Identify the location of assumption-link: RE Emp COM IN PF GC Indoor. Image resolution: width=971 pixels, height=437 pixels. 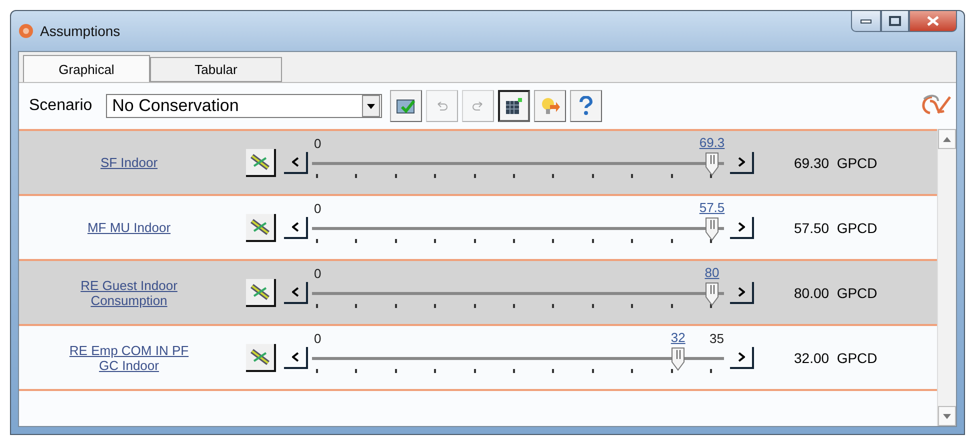
(129, 357).